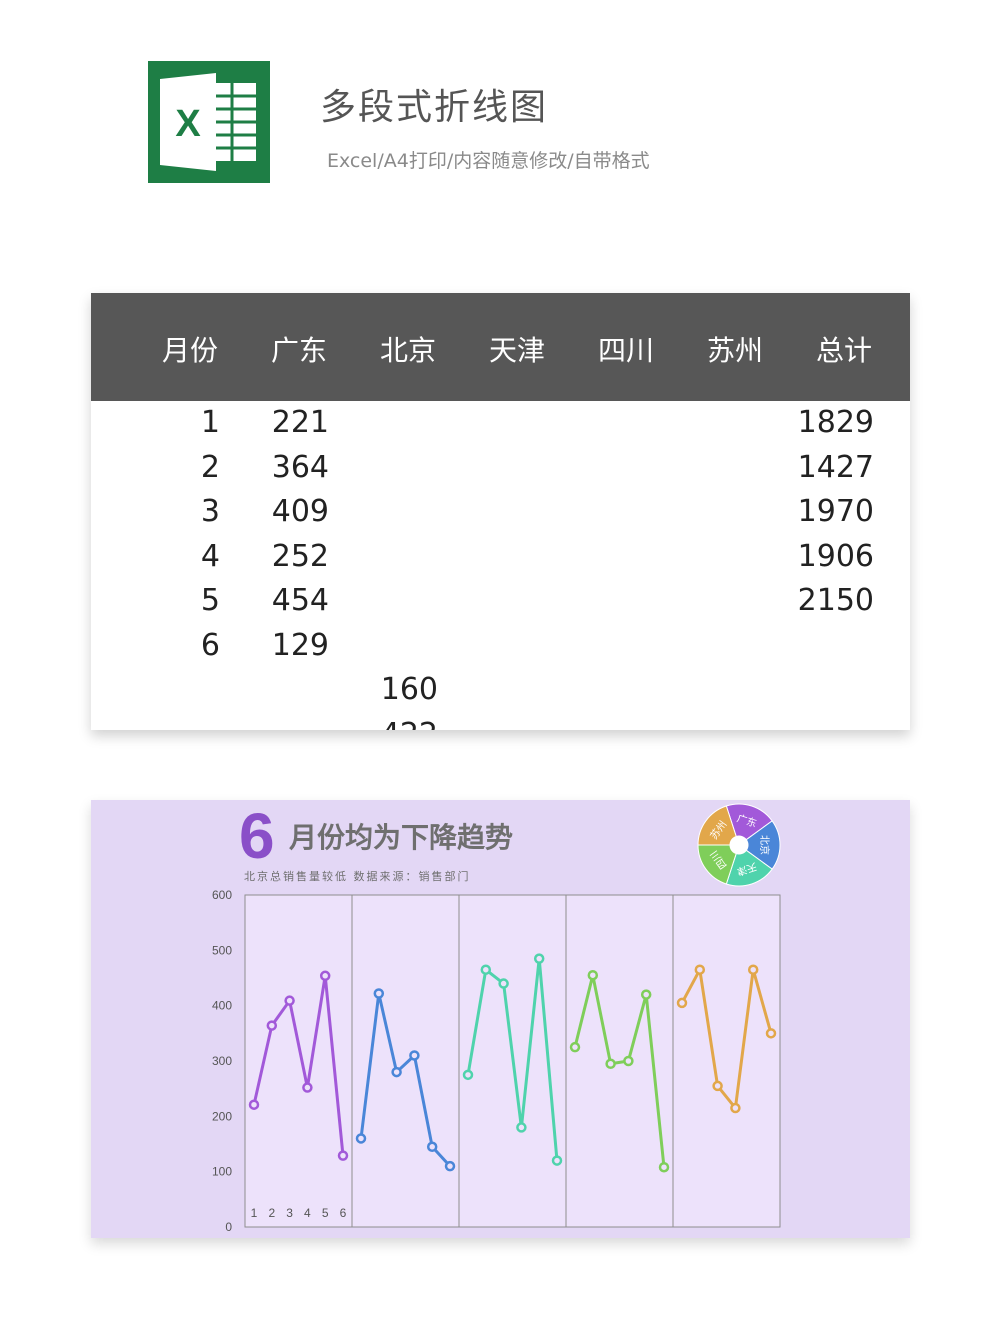 The height and width of the screenshot is (1331, 1000). What do you see at coordinates (434, 107) in the screenshot?
I see `page-title: 多段式折线图` at bounding box center [434, 107].